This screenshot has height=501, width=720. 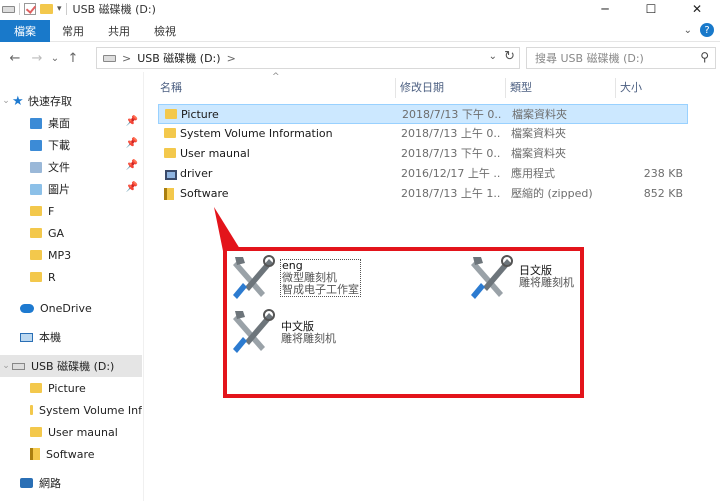 I want to click on sidebar-item-label: 下載, so click(x=59, y=145).